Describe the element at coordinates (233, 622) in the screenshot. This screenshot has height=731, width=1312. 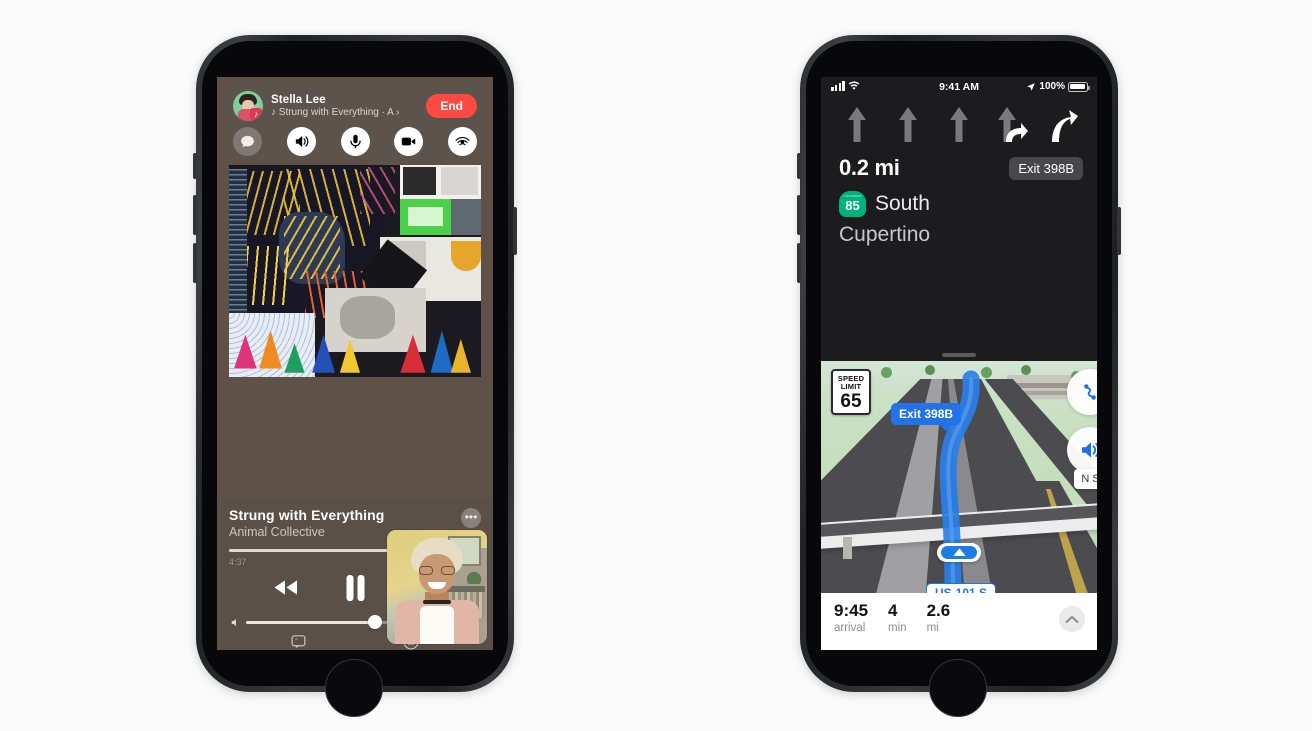
I see `volume-low-icon` at that location.